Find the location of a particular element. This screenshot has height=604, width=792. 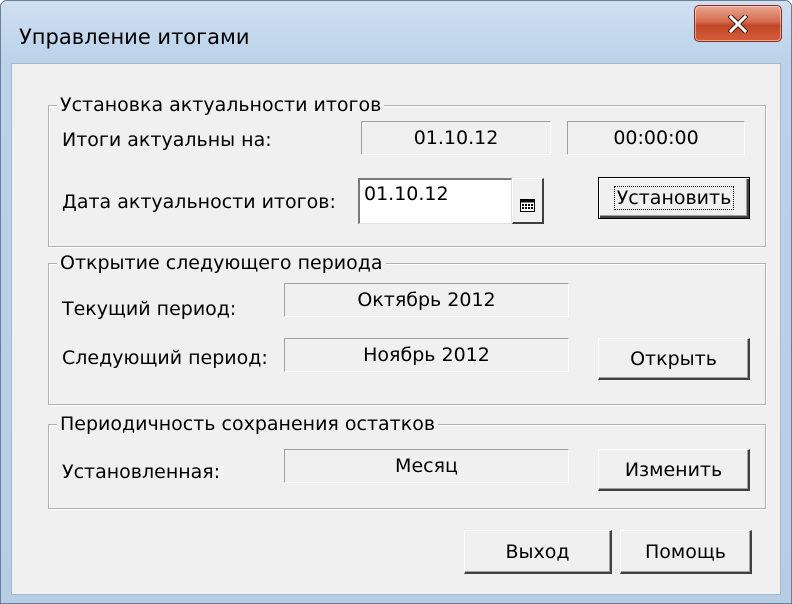

close-x-icon is located at coordinates (738, 23).